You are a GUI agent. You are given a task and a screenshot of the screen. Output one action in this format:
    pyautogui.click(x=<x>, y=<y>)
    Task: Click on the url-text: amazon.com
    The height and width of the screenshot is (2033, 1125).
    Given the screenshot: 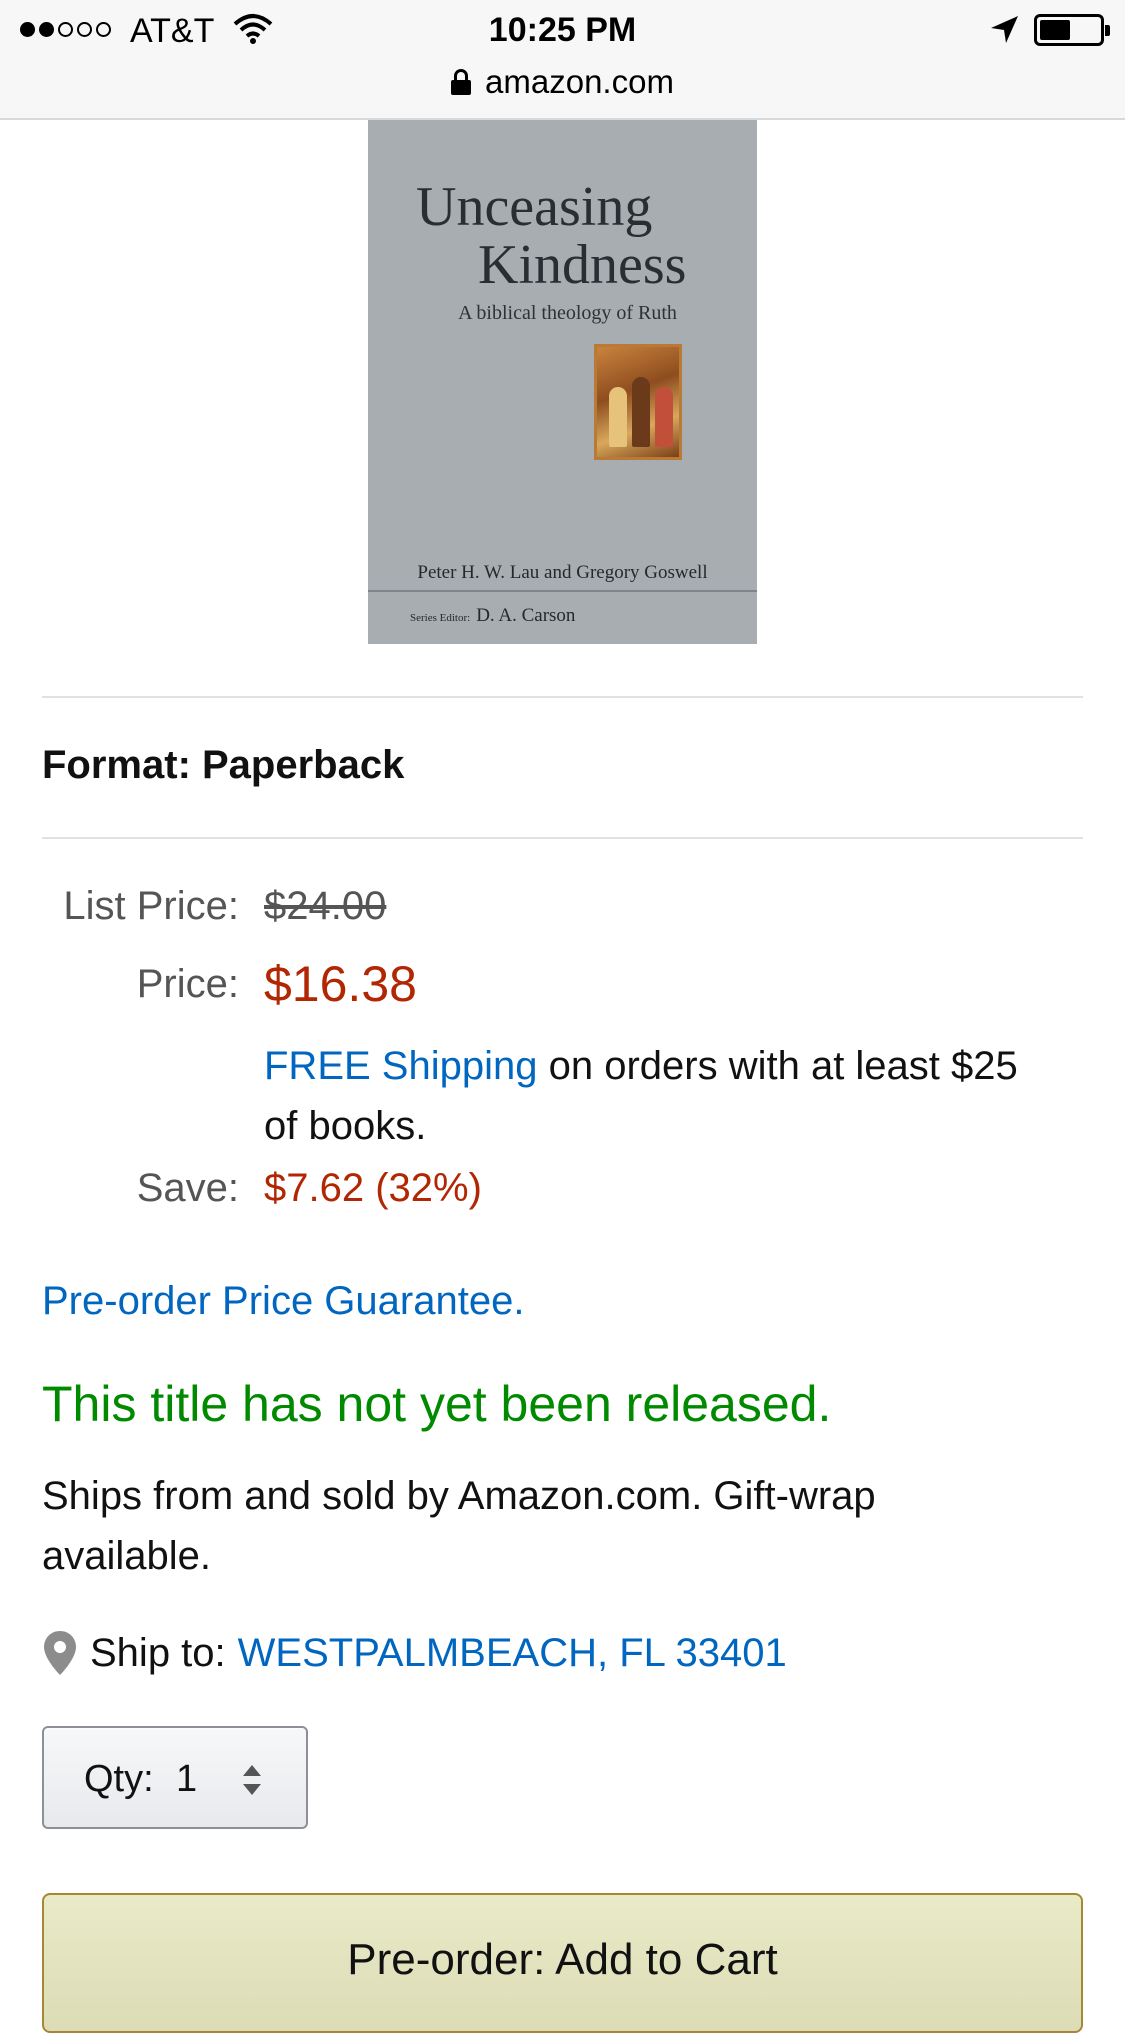 What is the action you would take?
    pyautogui.click(x=579, y=81)
    